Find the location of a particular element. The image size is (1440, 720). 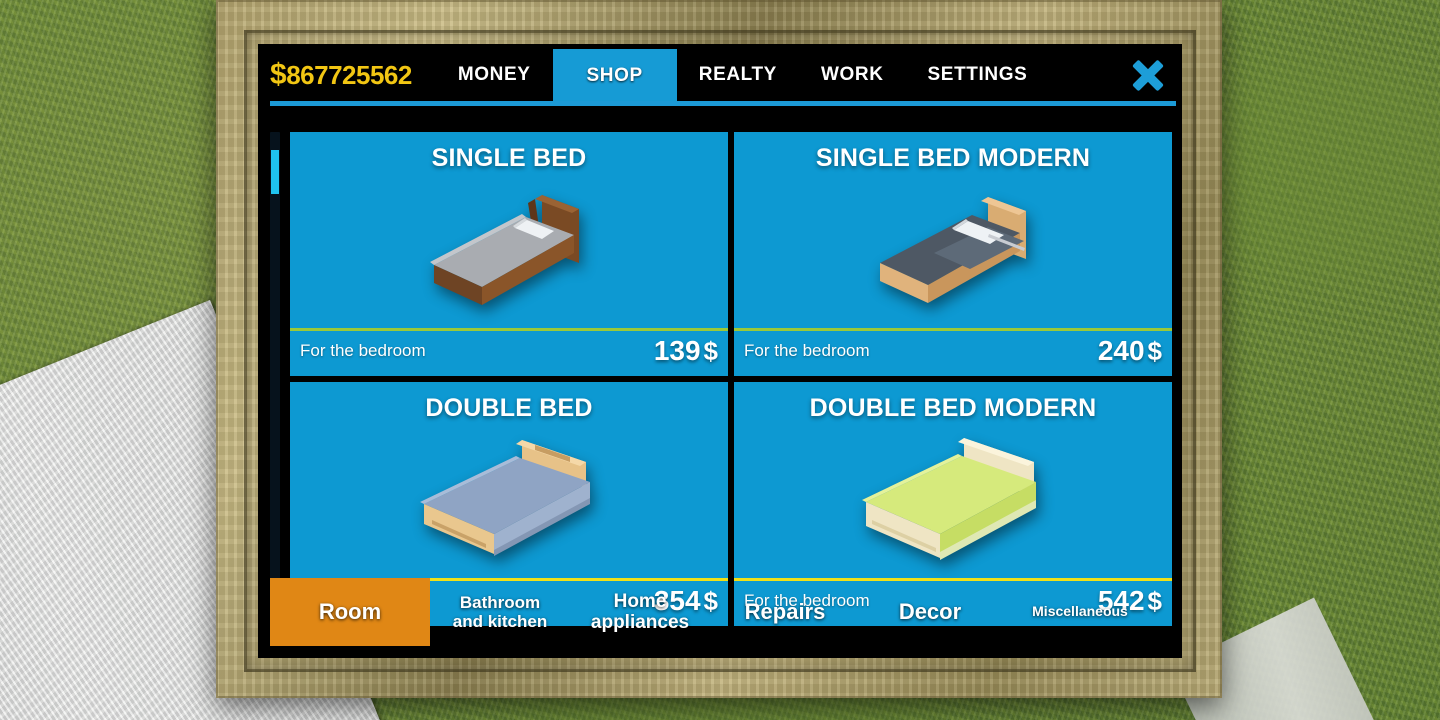

shop-item-card: SINGLE BED MODERN For the bedroom 240 $ is located at coordinates (953, 254).